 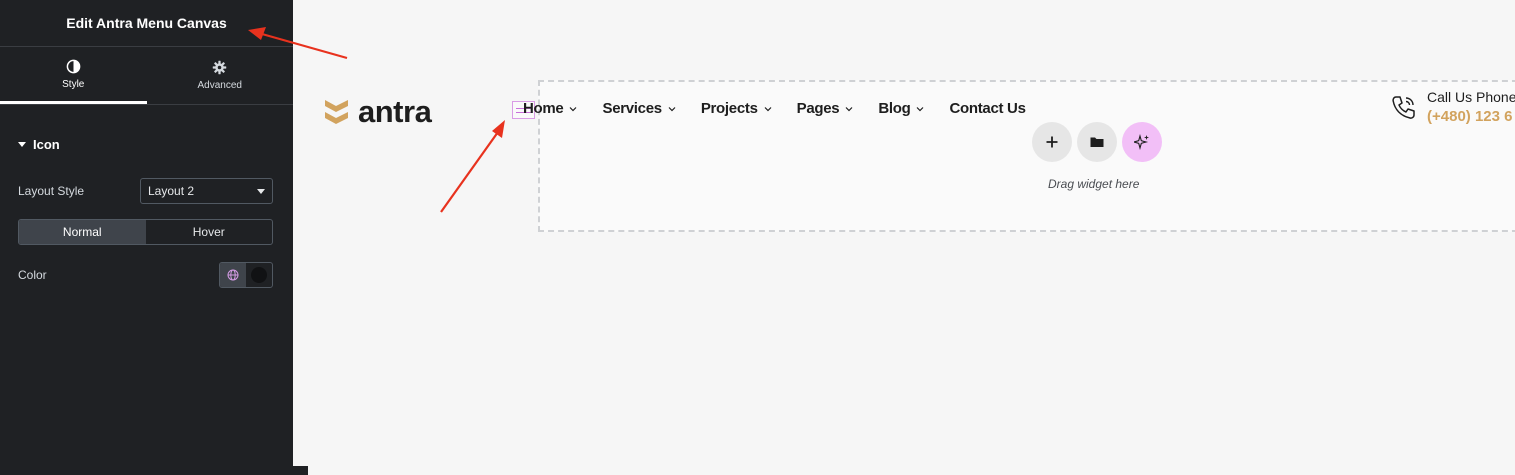 What do you see at coordinates (51, 191) in the screenshot?
I see `layout-style-label: Layout Style` at bounding box center [51, 191].